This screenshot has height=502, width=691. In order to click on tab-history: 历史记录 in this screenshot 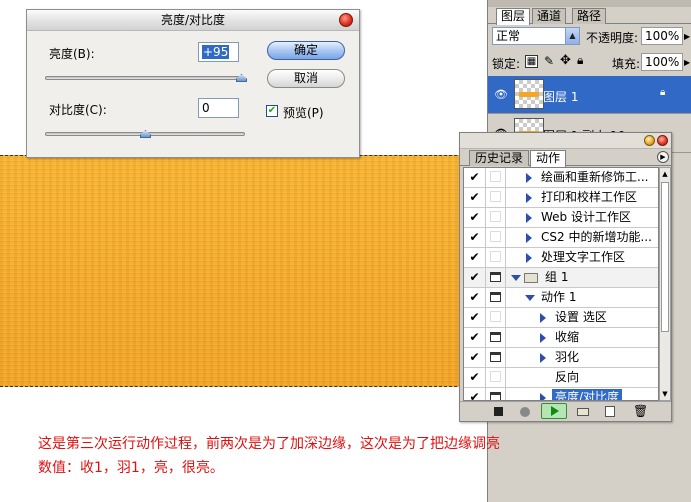, I will do `click(499, 158)`.